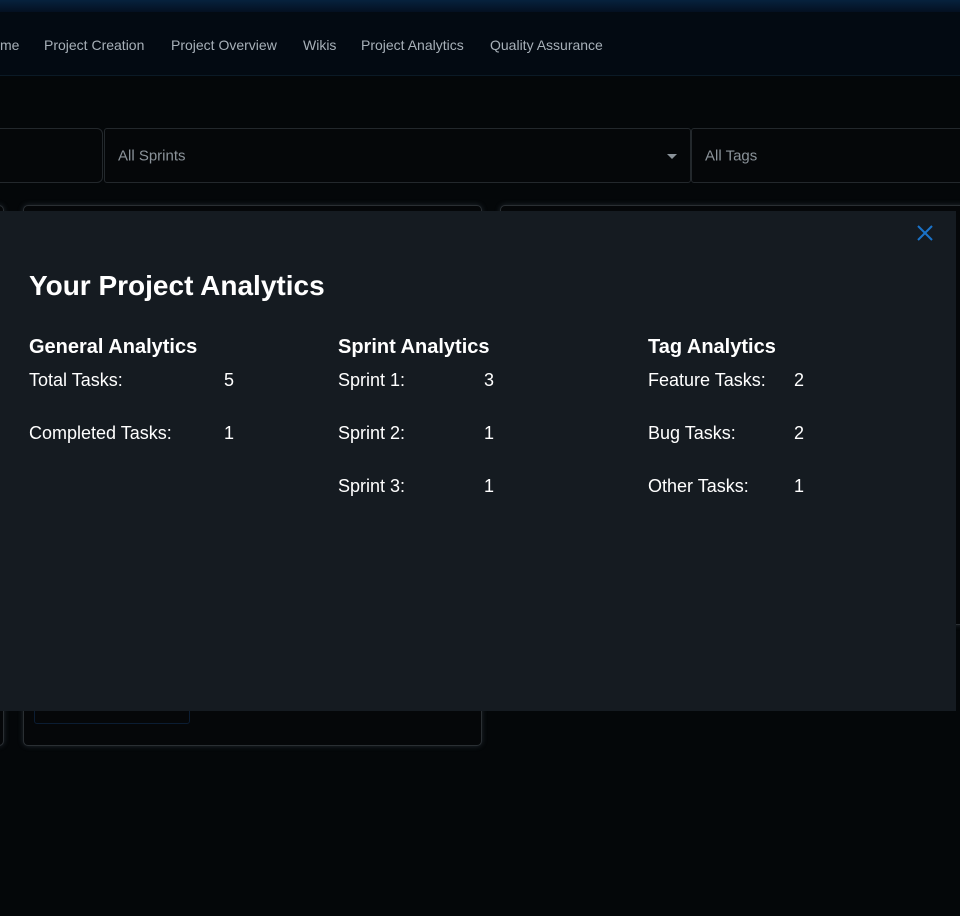 The width and height of the screenshot is (960, 916). What do you see at coordinates (372, 486) in the screenshot?
I see `stat-label: Sprint 3:` at bounding box center [372, 486].